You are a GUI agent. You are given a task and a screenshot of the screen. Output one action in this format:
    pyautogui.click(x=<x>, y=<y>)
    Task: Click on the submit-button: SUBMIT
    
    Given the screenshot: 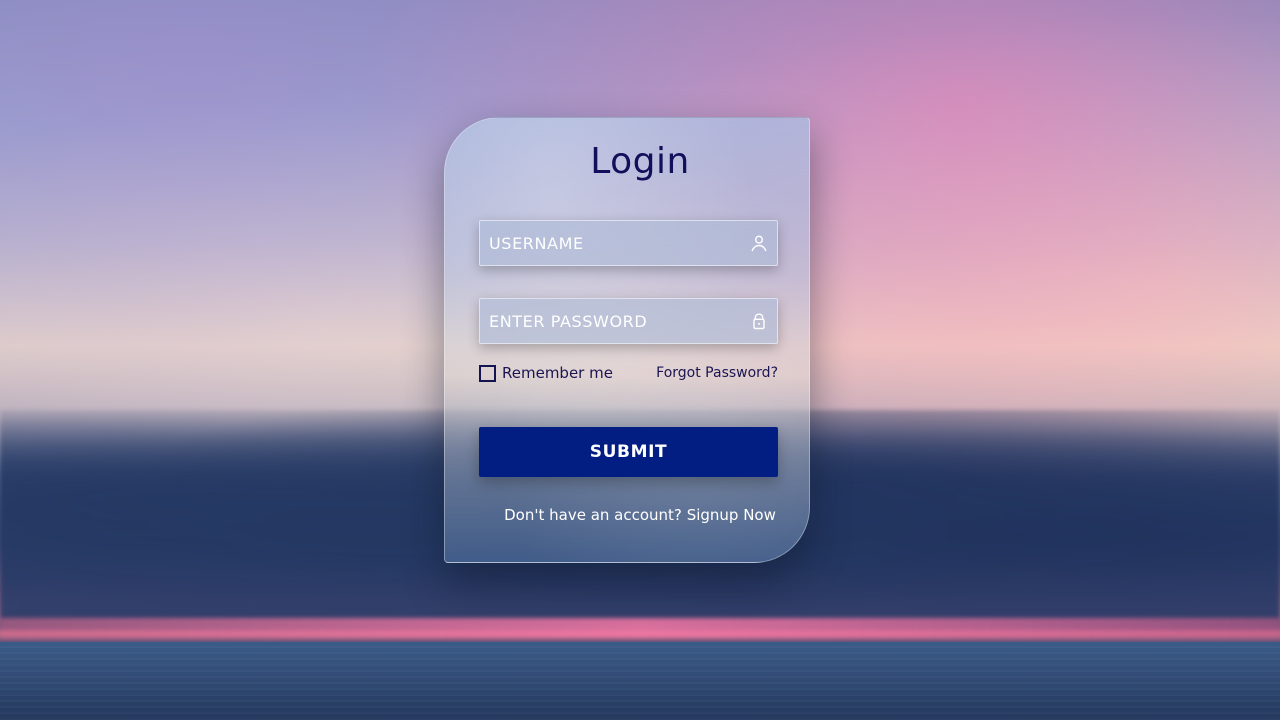 What is the action you would take?
    pyautogui.click(x=628, y=452)
    